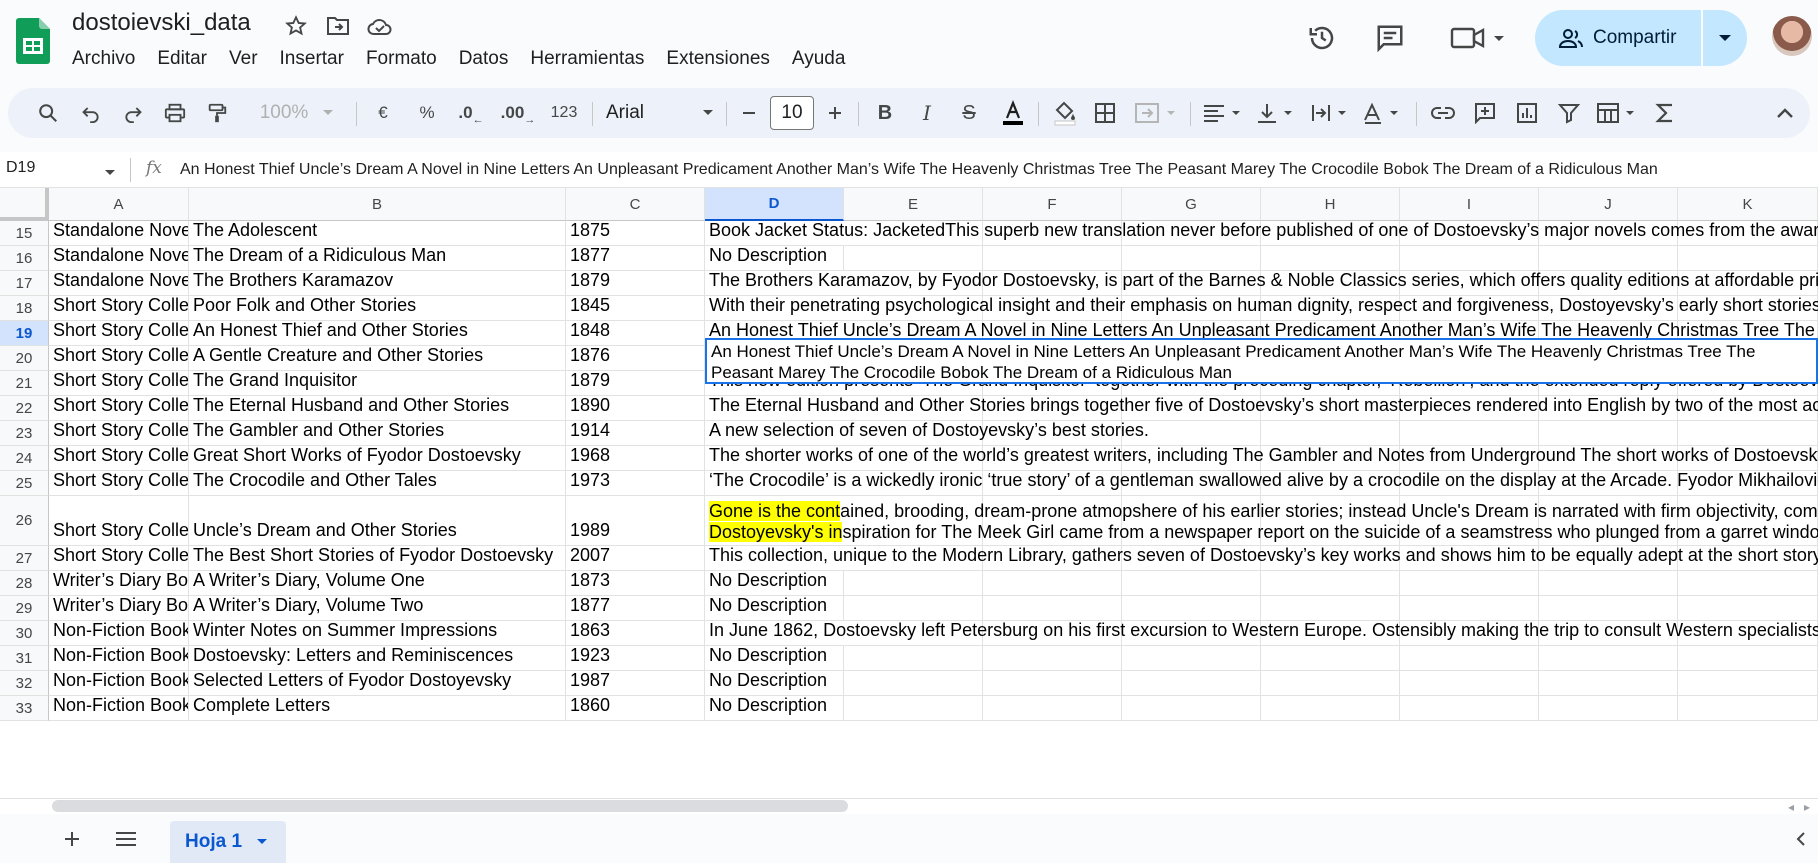 The height and width of the screenshot is (863, 1818). What do you see at coordinates (377, 308) in the screenshot?
I see `cell-b: Poor Folk and Other Stories` at bounding box center [377, 308].